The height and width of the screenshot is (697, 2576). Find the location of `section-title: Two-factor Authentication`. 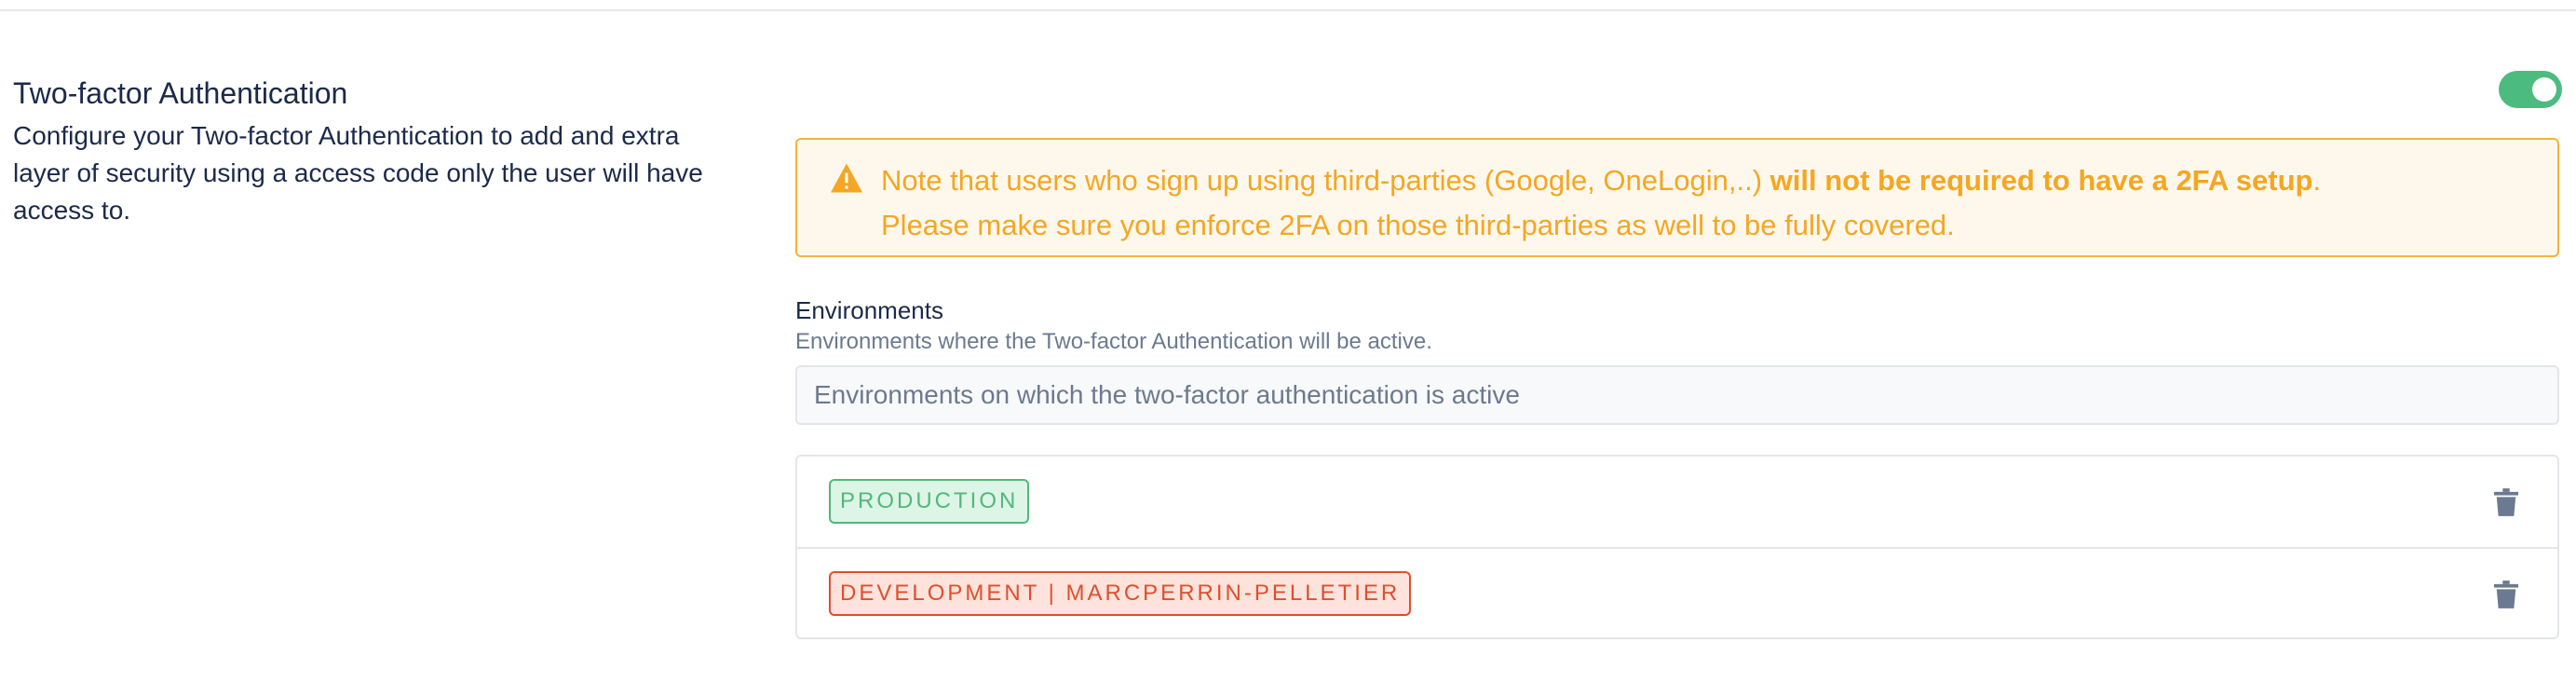

section-title: Two-factor Authentication is located at coordinates (180, 93).